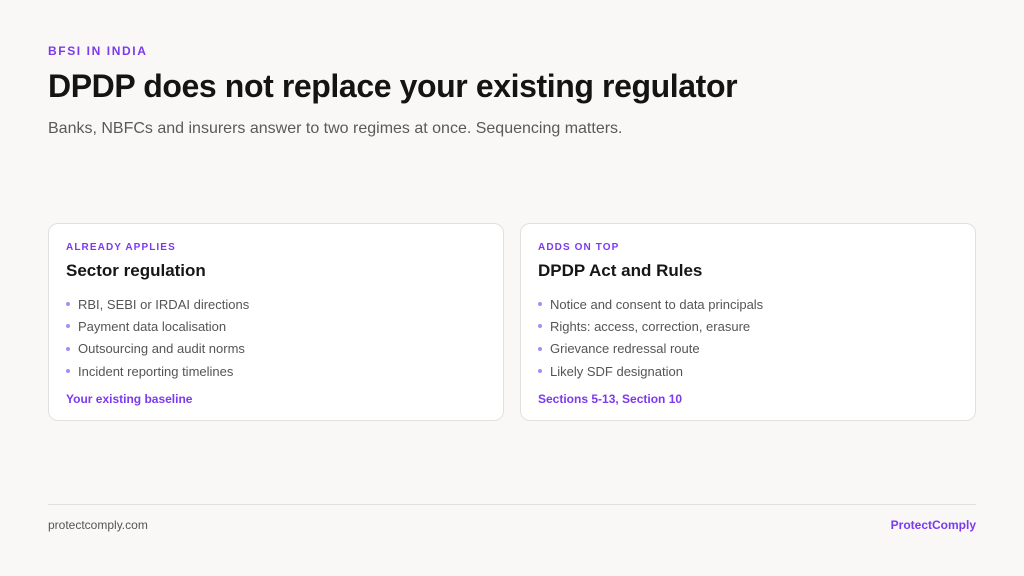 This screenshot has height=576, width=1024. I want to click on list-item: Incident reporting timelines, so click(276, 371).